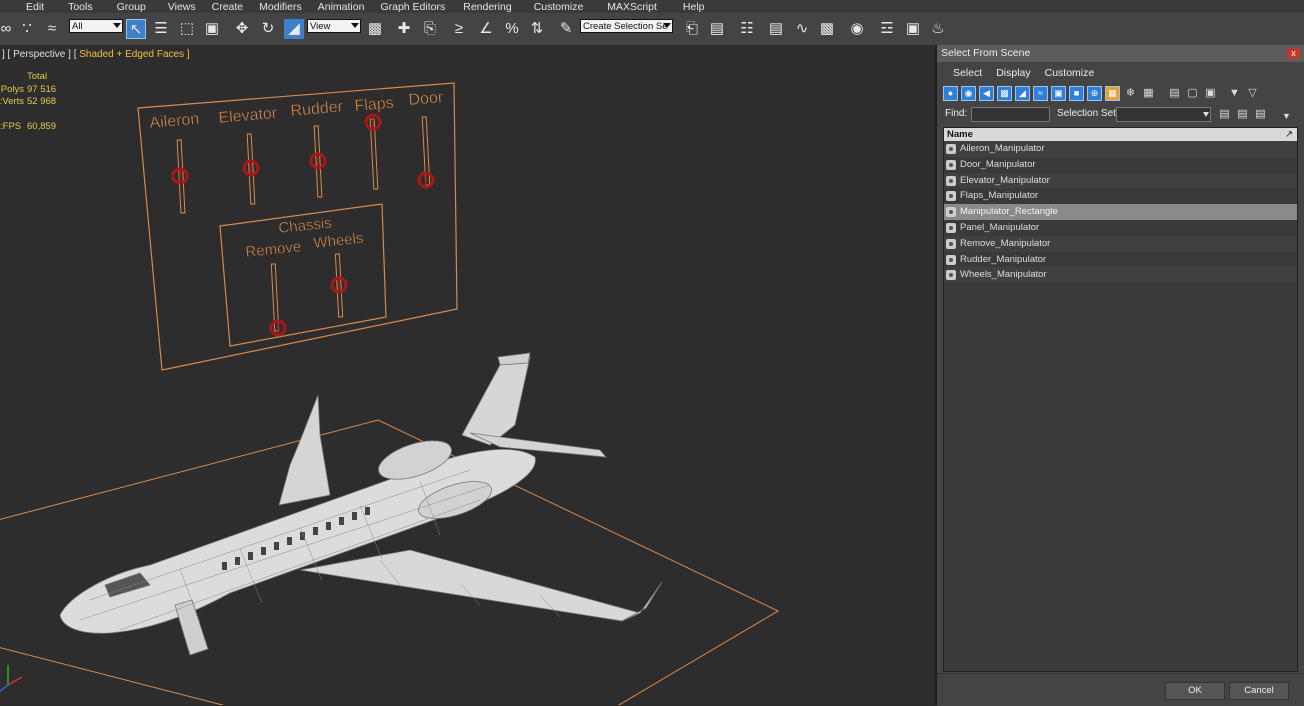  I want to click on select-invert-icon: ▣, so click(1210, 93).